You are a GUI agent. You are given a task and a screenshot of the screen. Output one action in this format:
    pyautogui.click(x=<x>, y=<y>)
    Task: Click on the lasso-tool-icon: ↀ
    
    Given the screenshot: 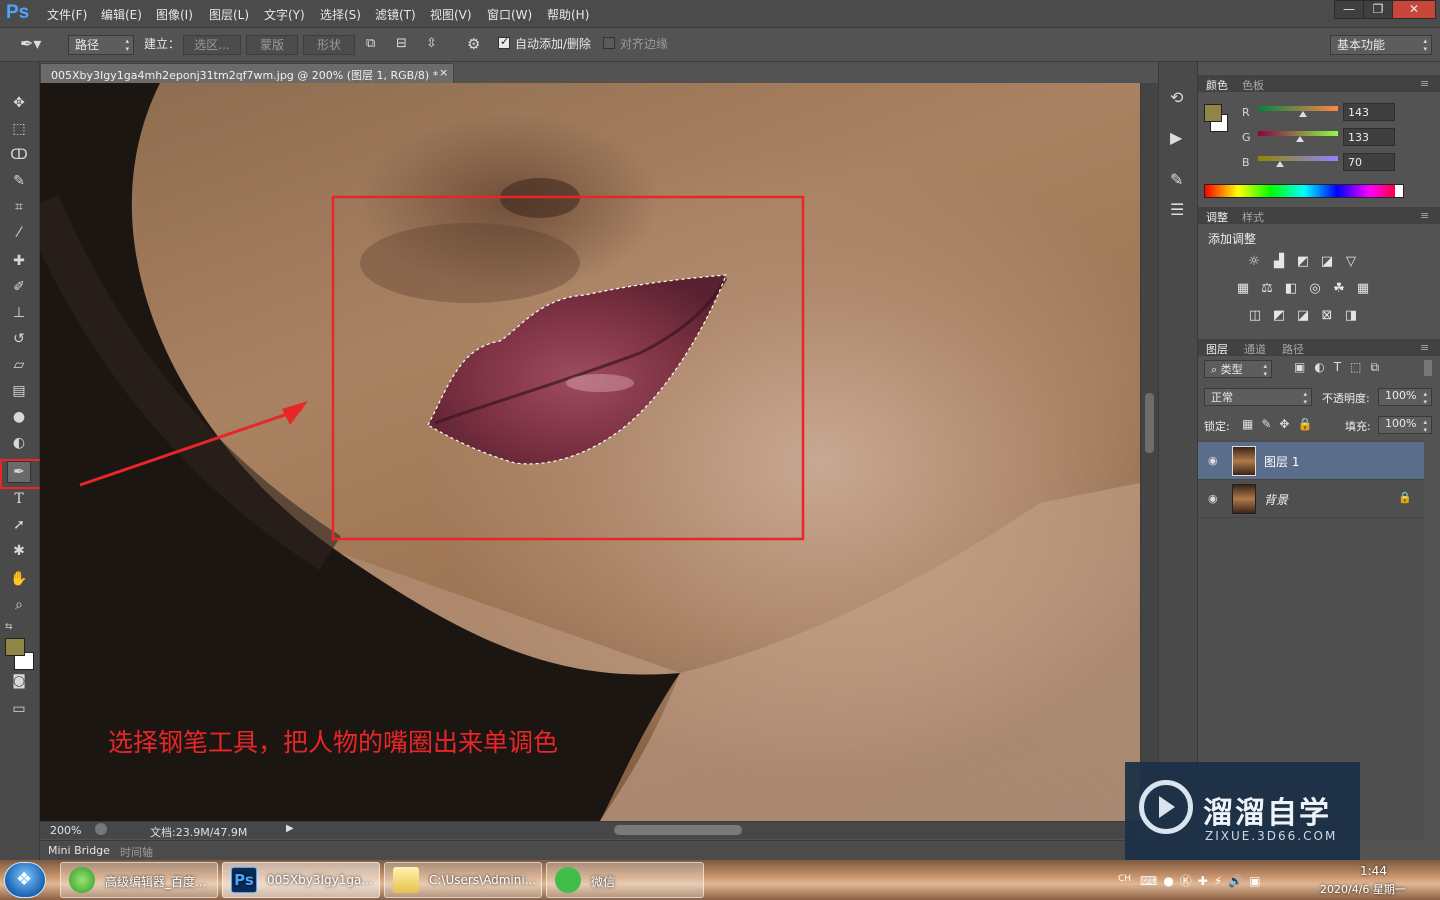 What is the action you would take?
    pyautogui.click(x=19, y=155)
    